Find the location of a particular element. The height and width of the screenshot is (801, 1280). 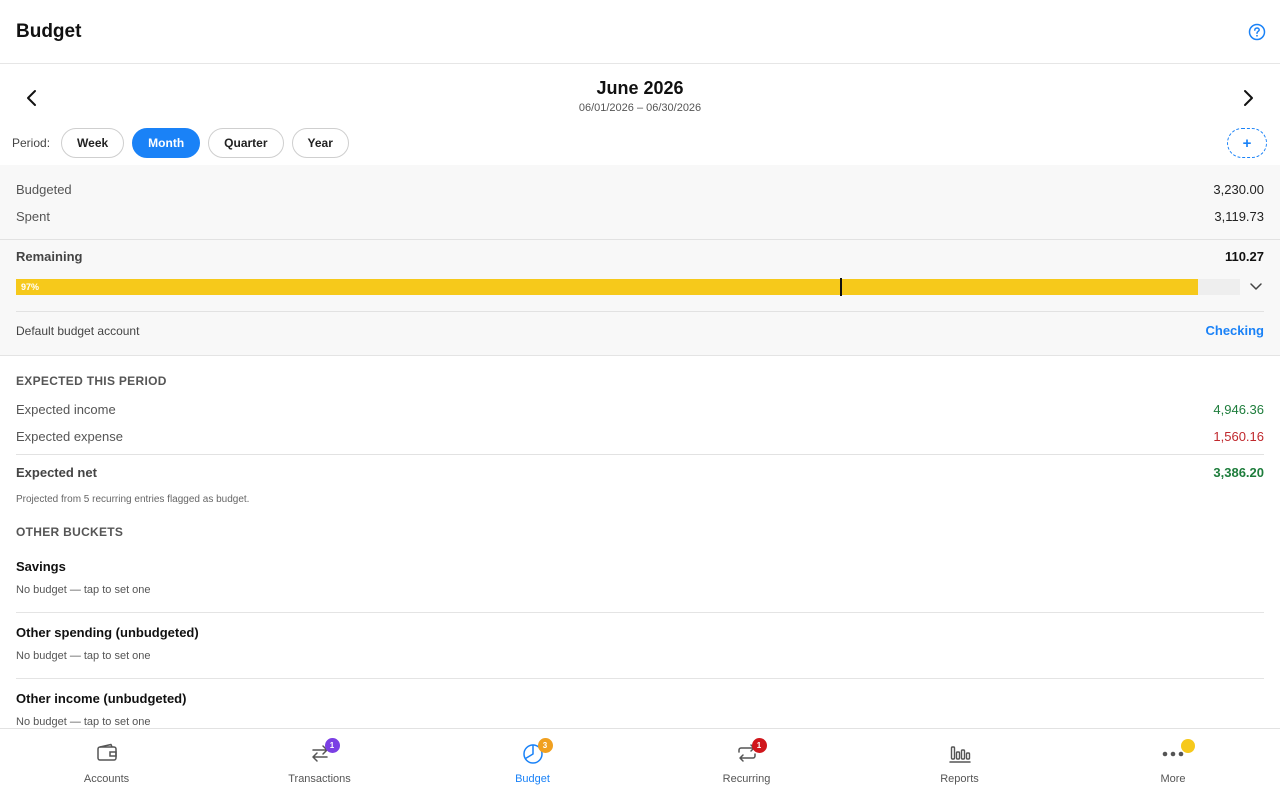

tab-label: Transactions is located at coordinates (319, 779).